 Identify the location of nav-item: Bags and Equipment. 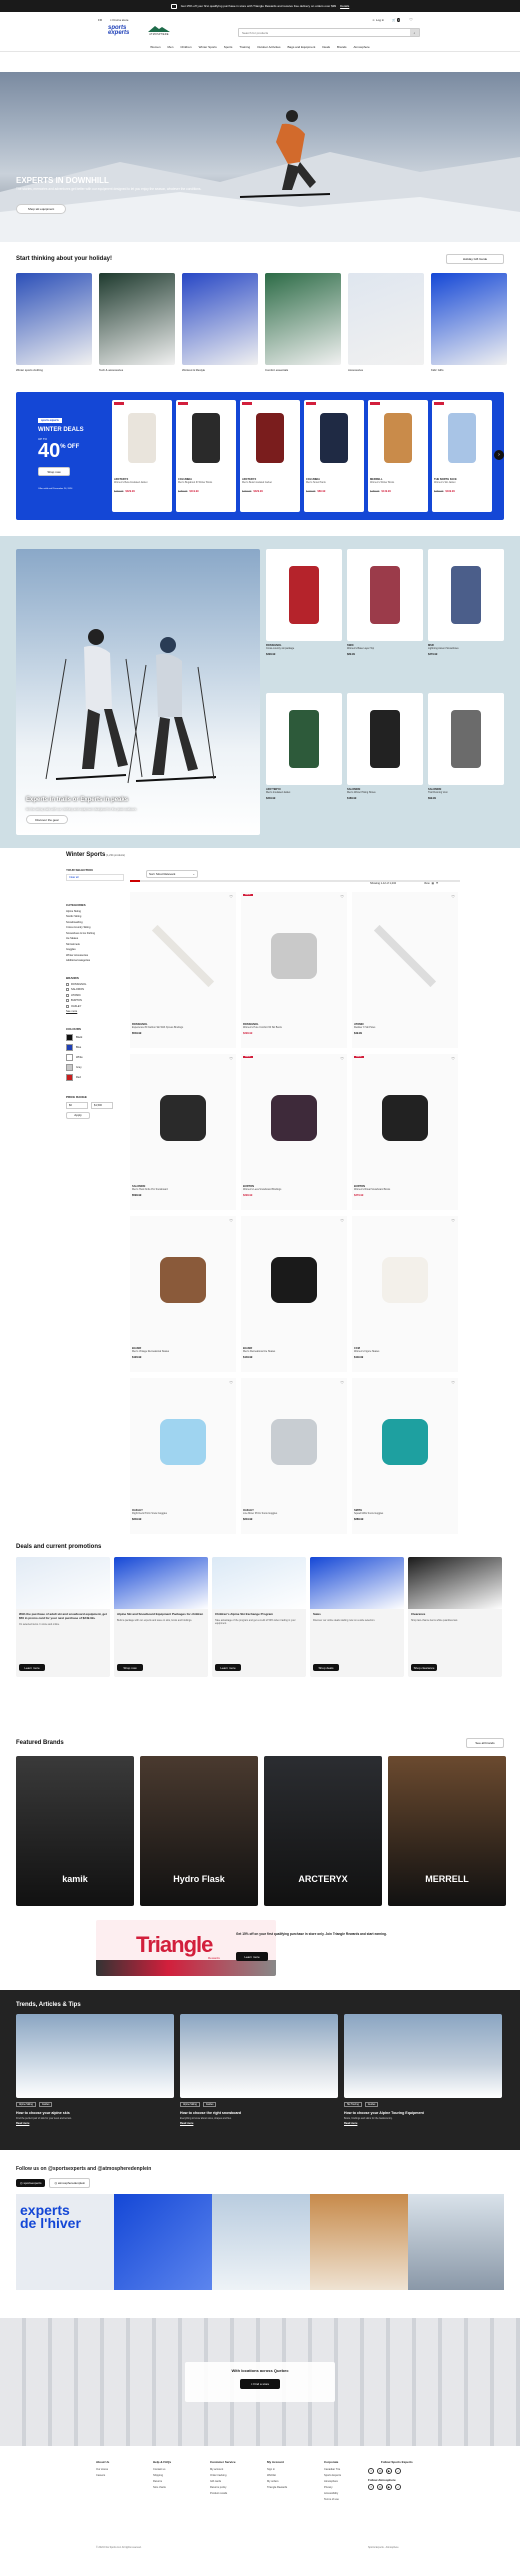
(302, 47).